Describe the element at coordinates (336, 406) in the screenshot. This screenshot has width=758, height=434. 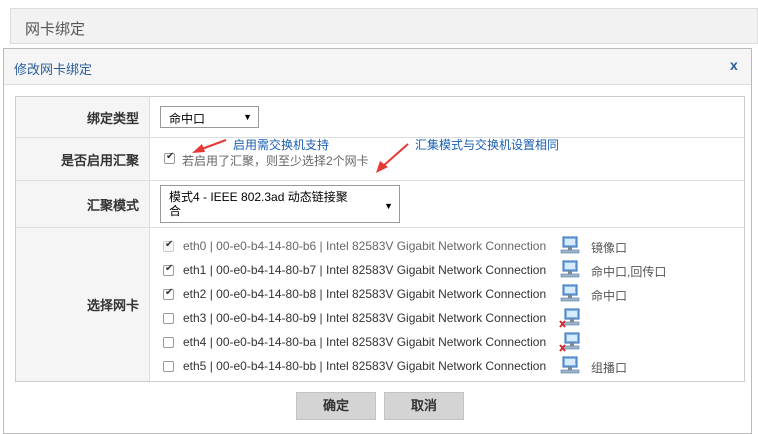
I see `ok-button: 确定` at that location.